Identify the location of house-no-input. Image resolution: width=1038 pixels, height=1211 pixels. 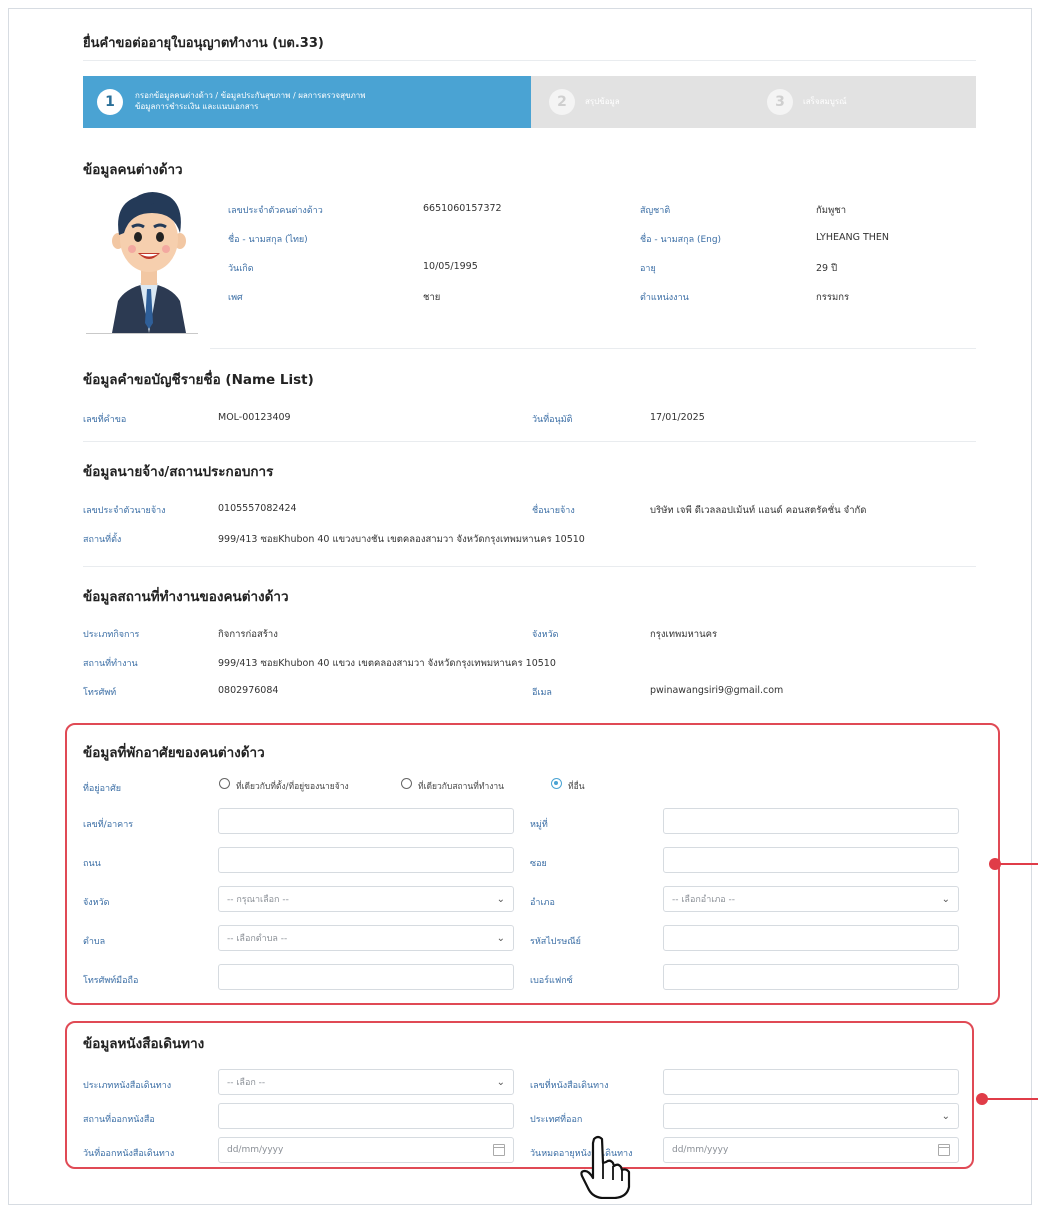
(366, 821).